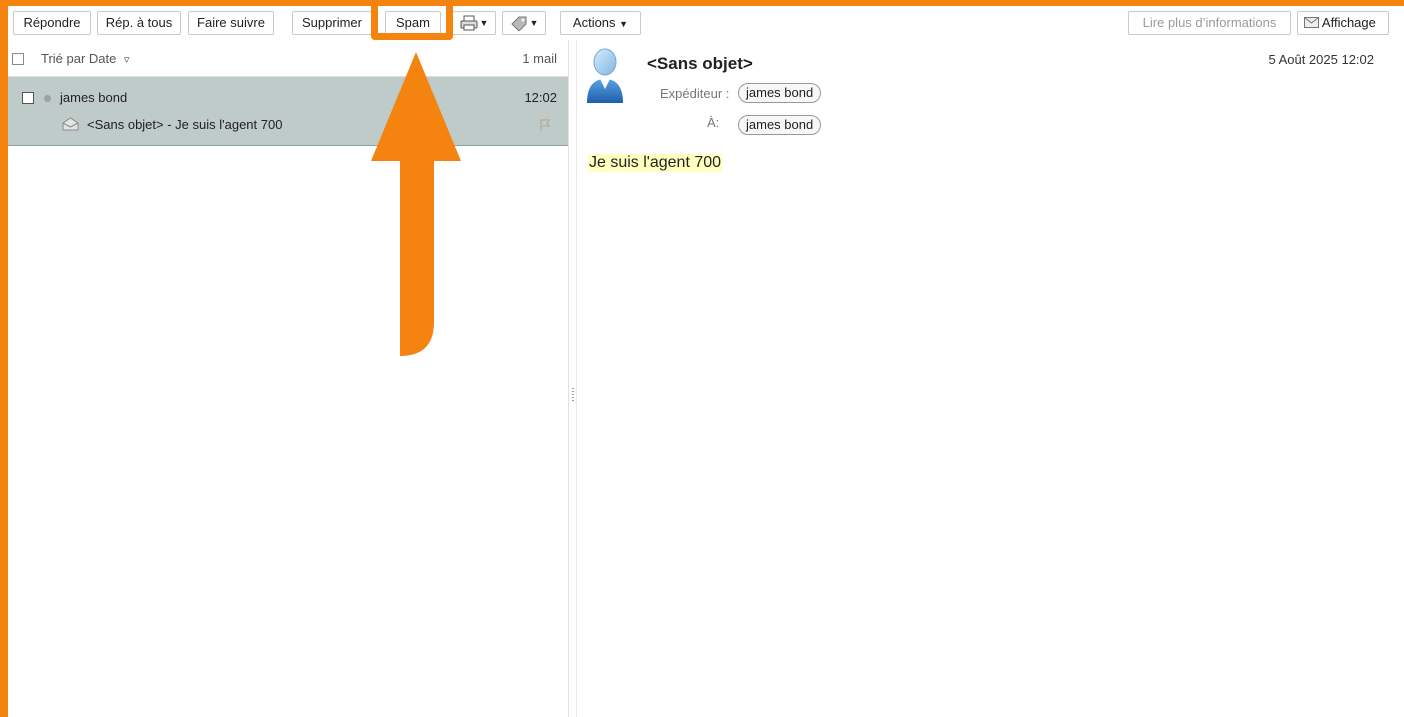 The height and width of the screenshot is (717, 1404). Describe the element at coordinates (469, 23) in the screenshot. I see `print-icon` at that location.